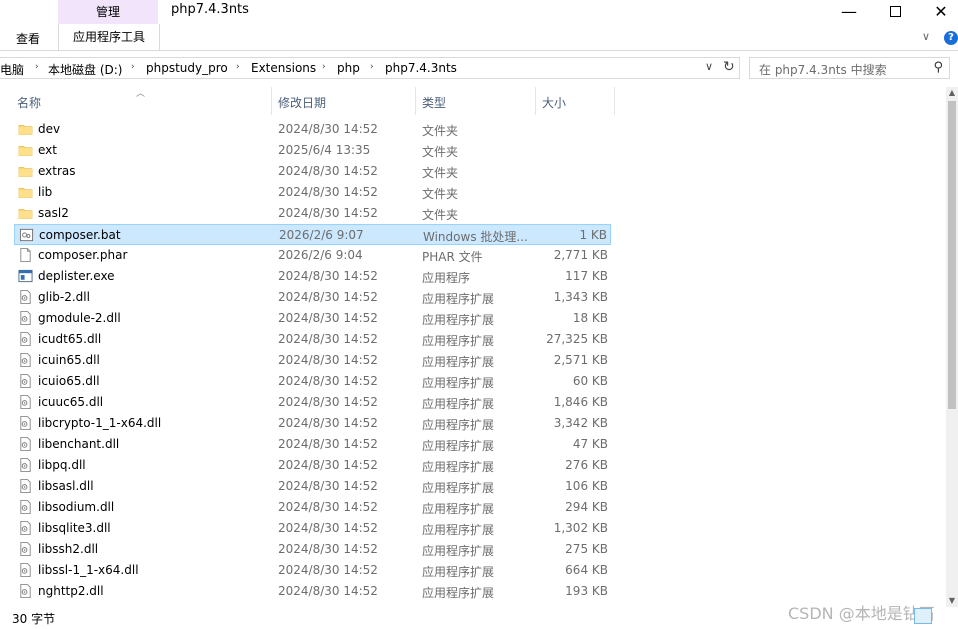 Image resolution: width=958 pixels, height=629 pixels. Describe the element at coordinates (69, 360) in the screenshot. I see `file-name: icuin65.dll` at that location.